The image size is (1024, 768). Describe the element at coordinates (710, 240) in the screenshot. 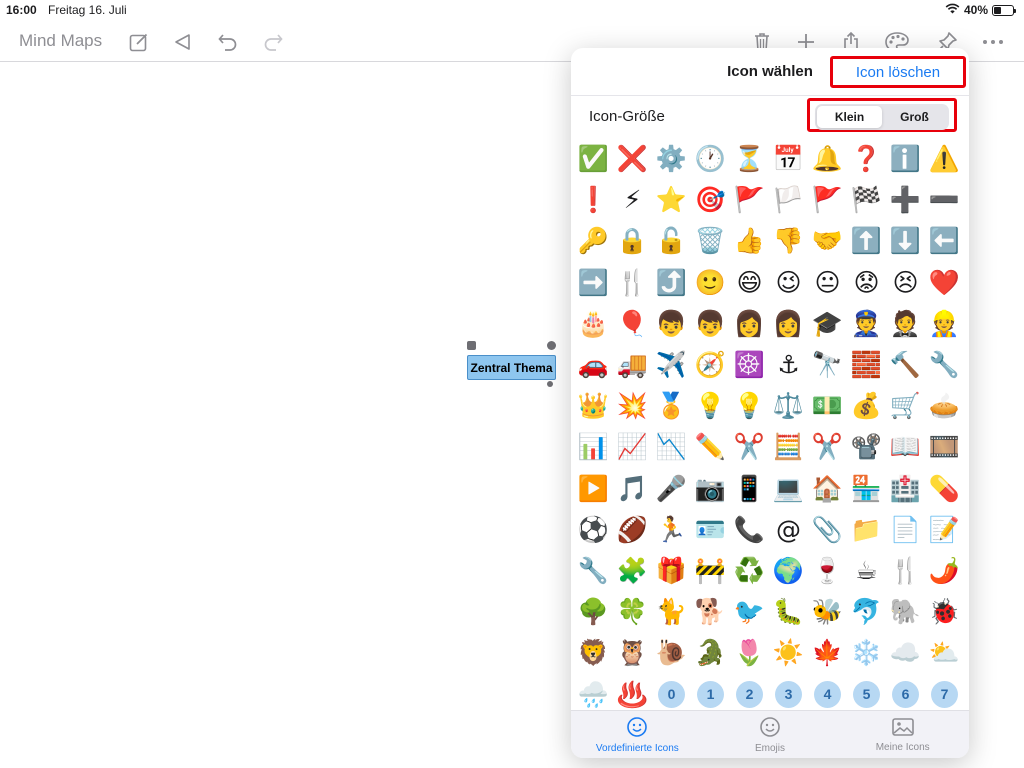

I see `icon-cell: 🗑️` at that location.